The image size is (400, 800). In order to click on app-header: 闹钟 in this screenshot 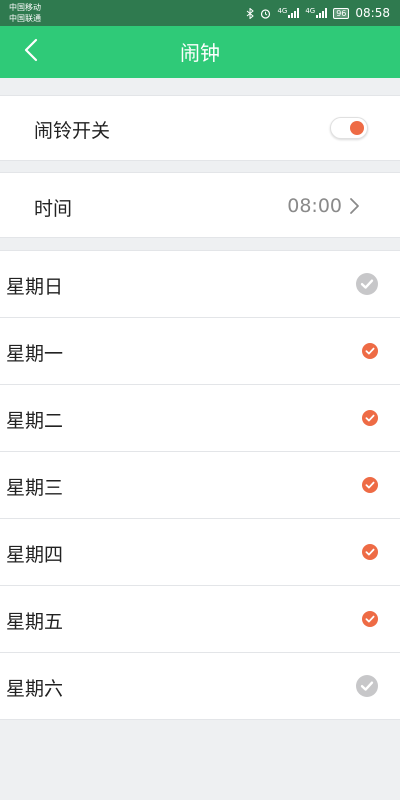, I will do `click(200, 52)`.